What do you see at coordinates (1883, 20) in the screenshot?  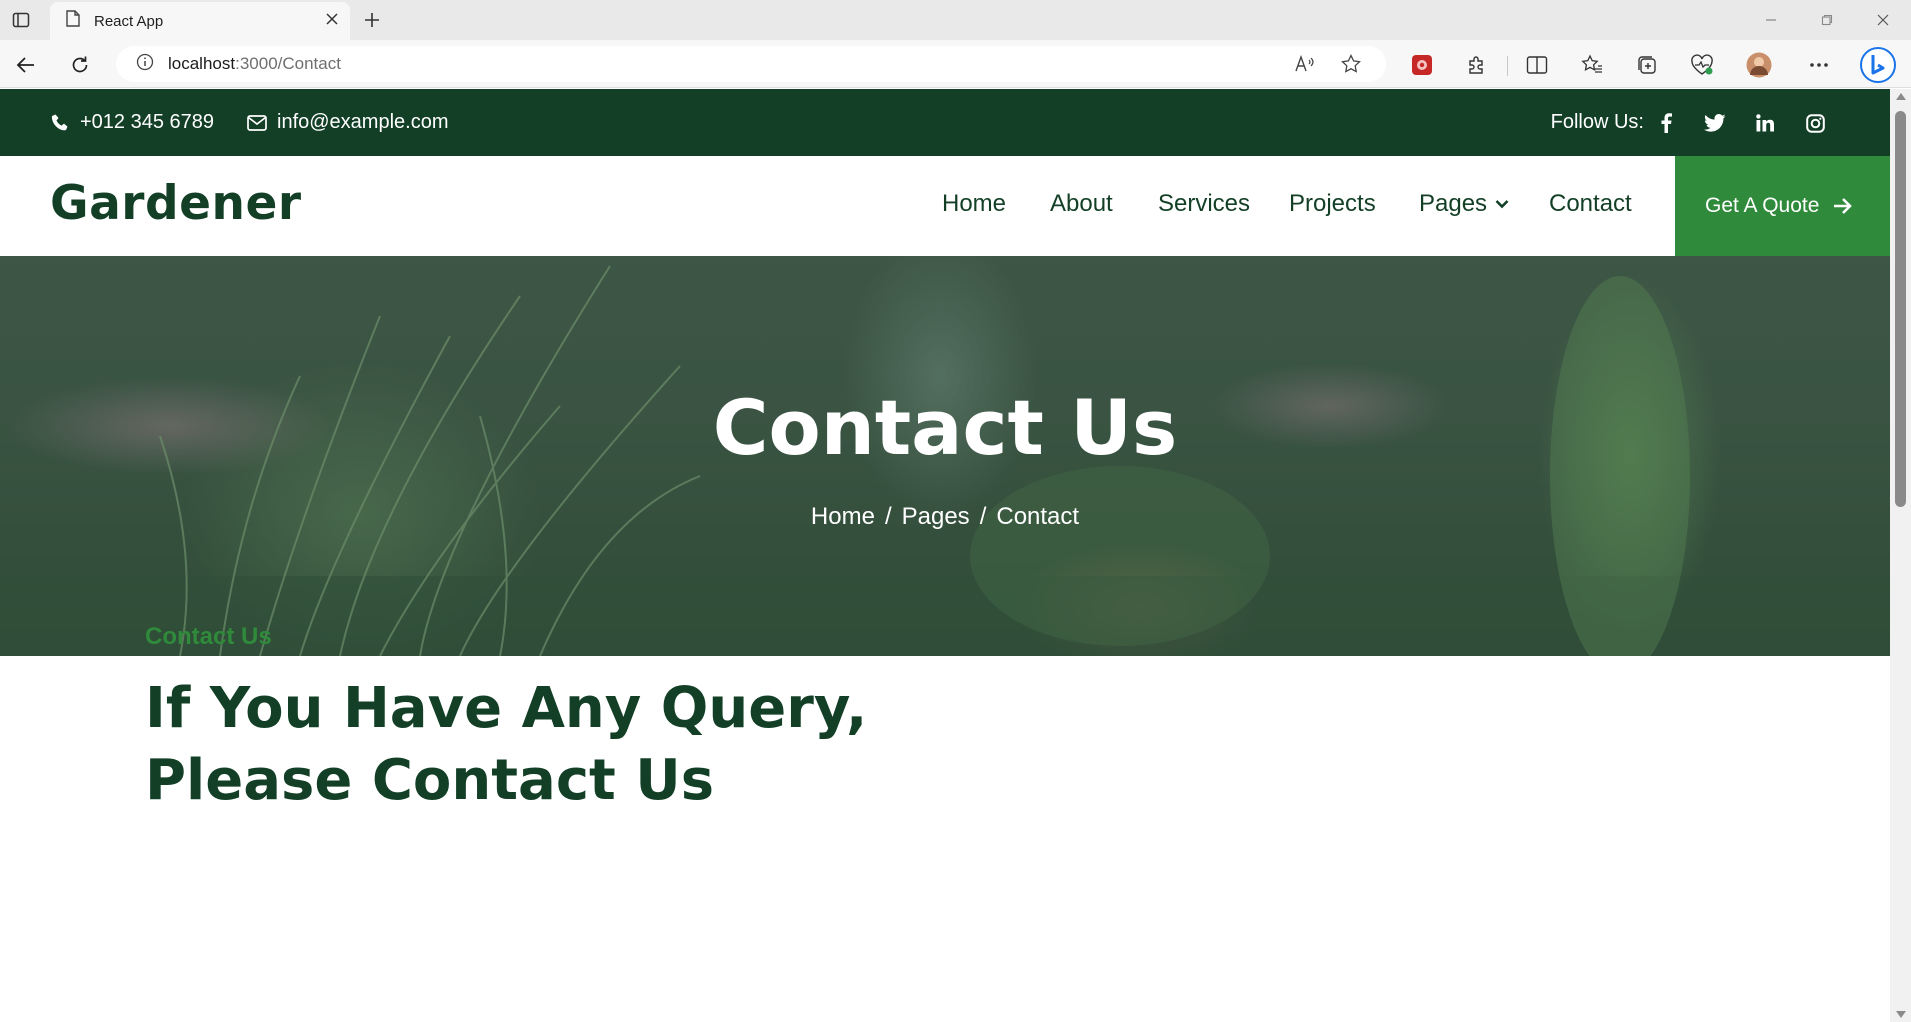 I see `close-window-icon` at bounding box center [1883, 20].